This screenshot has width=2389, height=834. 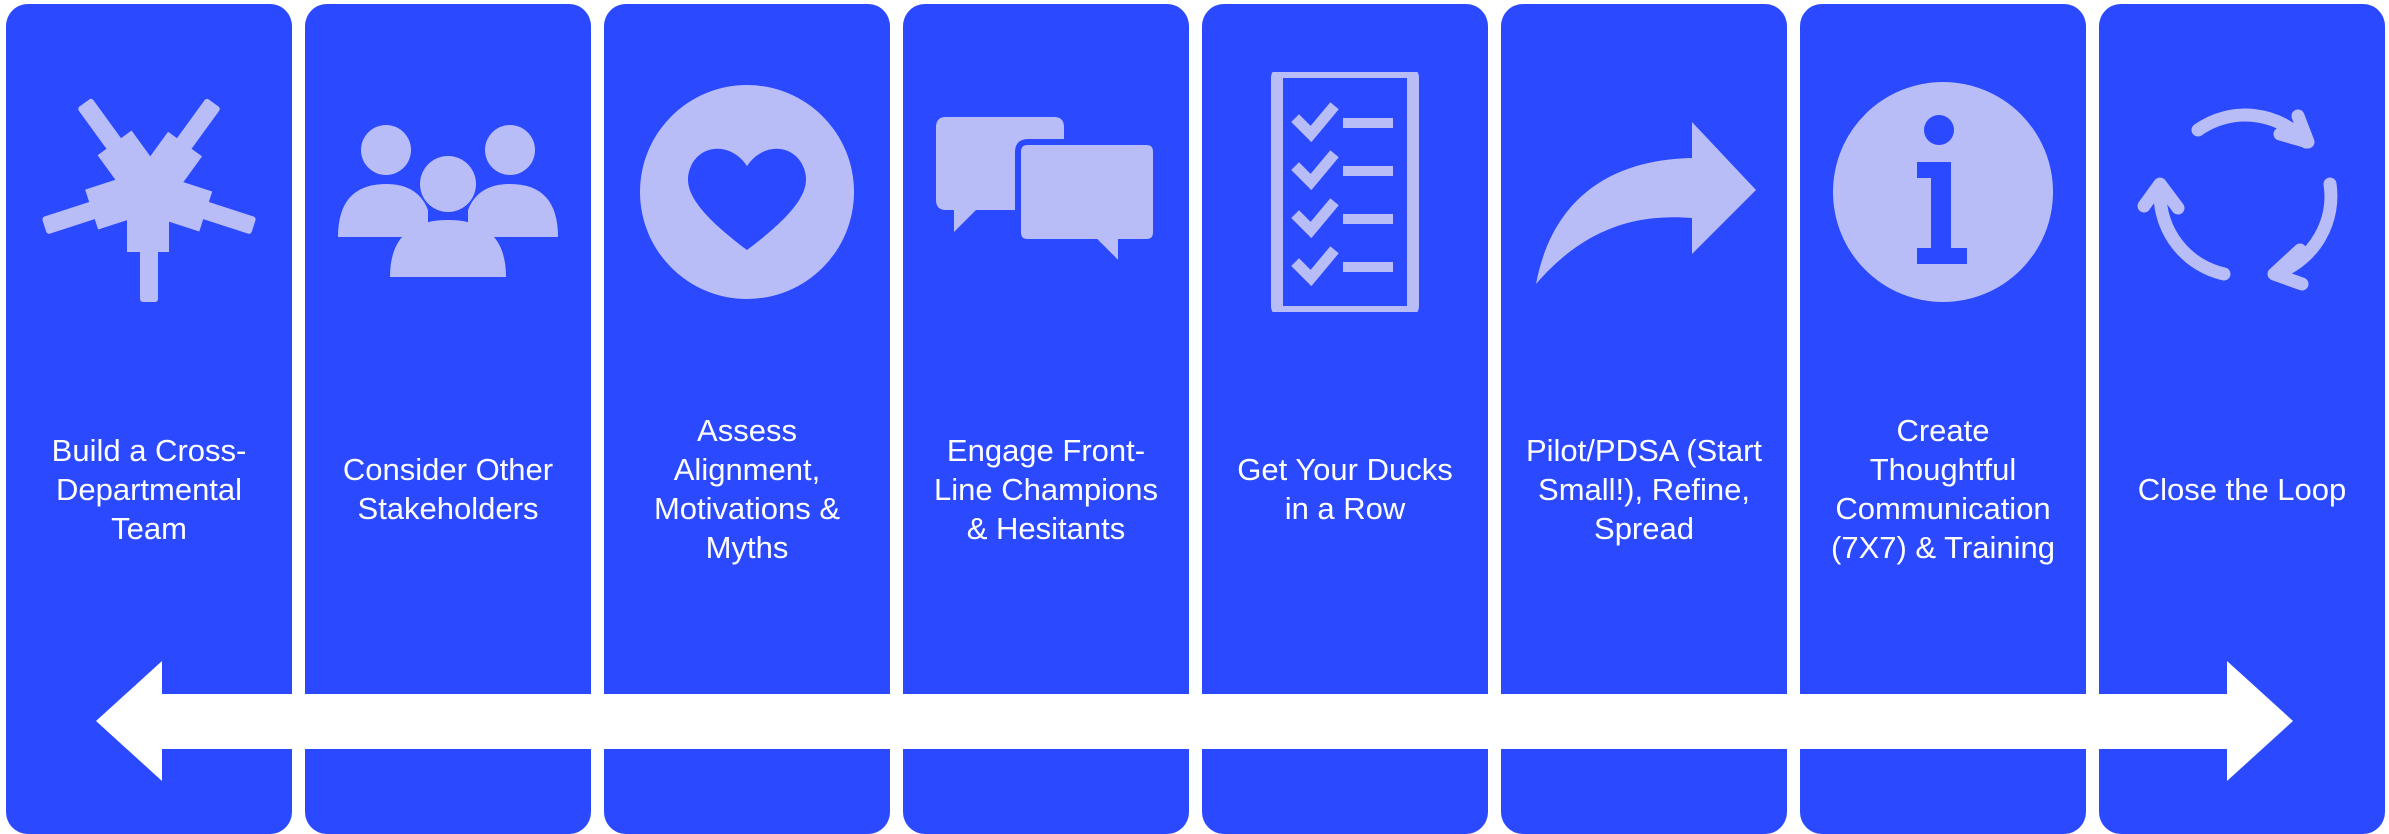 I want to click on hands-circle-icon, so click(x=149, y=191).